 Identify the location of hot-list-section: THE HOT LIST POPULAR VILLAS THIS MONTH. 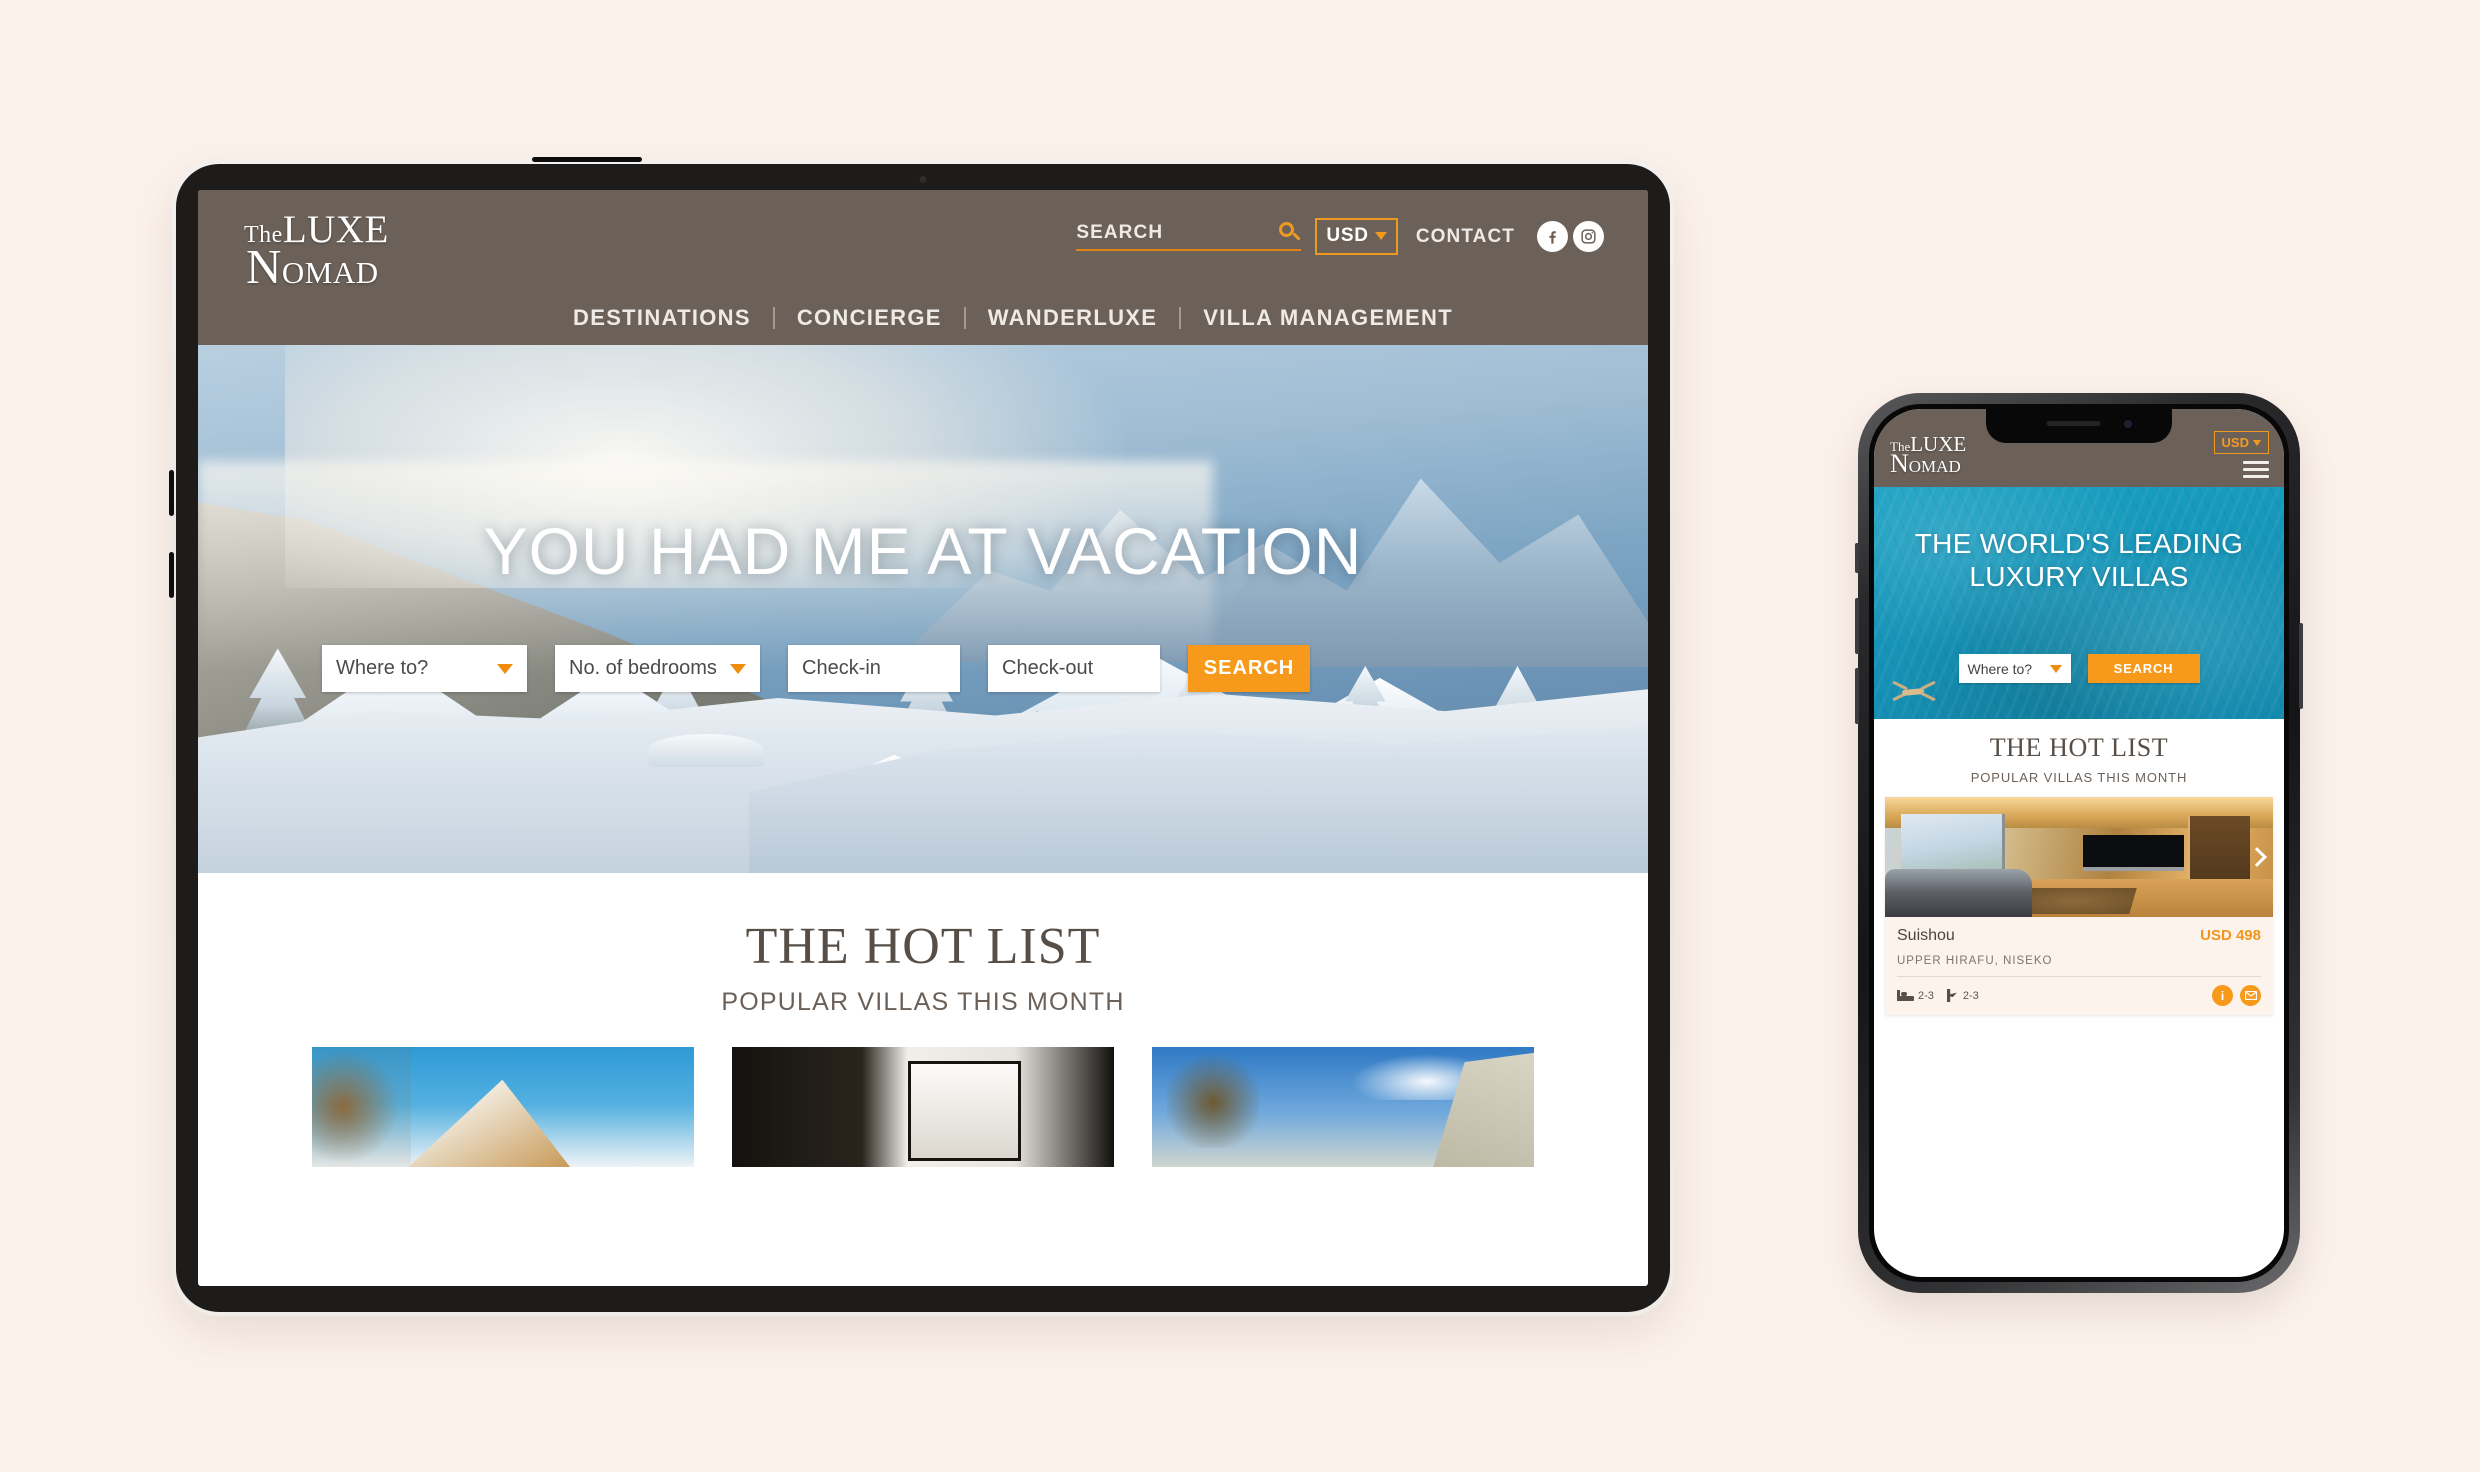
(923, 1020).